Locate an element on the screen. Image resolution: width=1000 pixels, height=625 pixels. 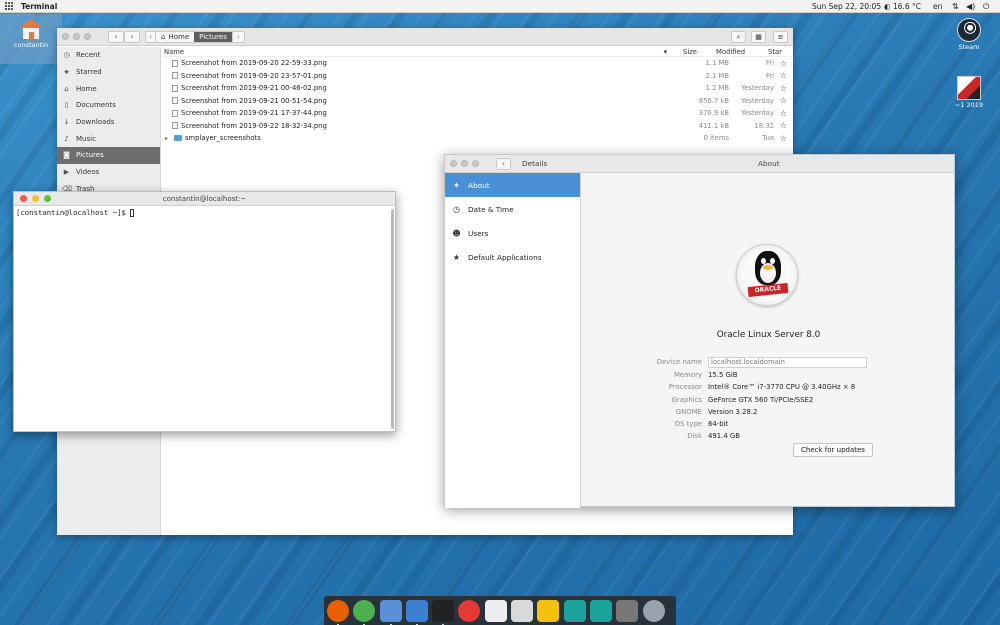
sidebar-item-pictures: ◙ Pictures is located at coordinates (108, 155).